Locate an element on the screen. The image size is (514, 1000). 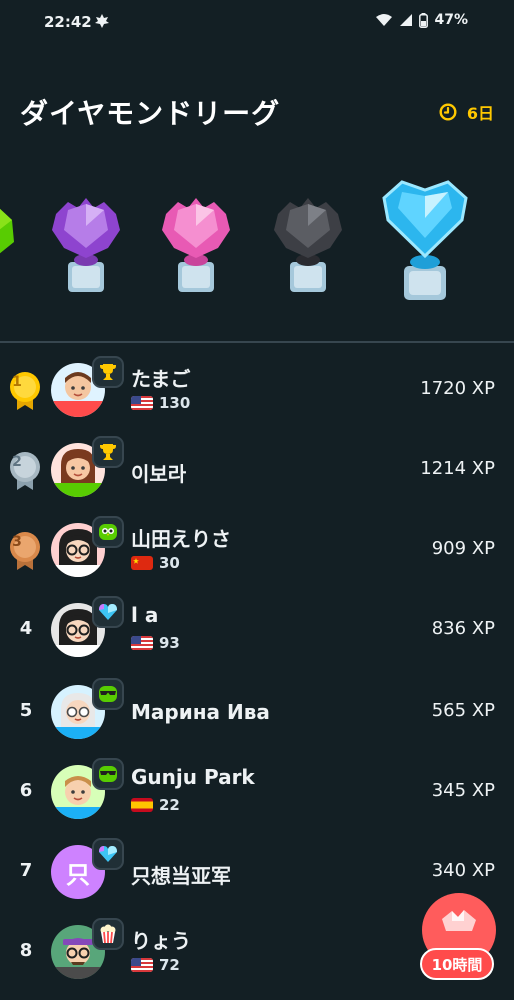
user-count: 72 is located at coordinates (169, 965).